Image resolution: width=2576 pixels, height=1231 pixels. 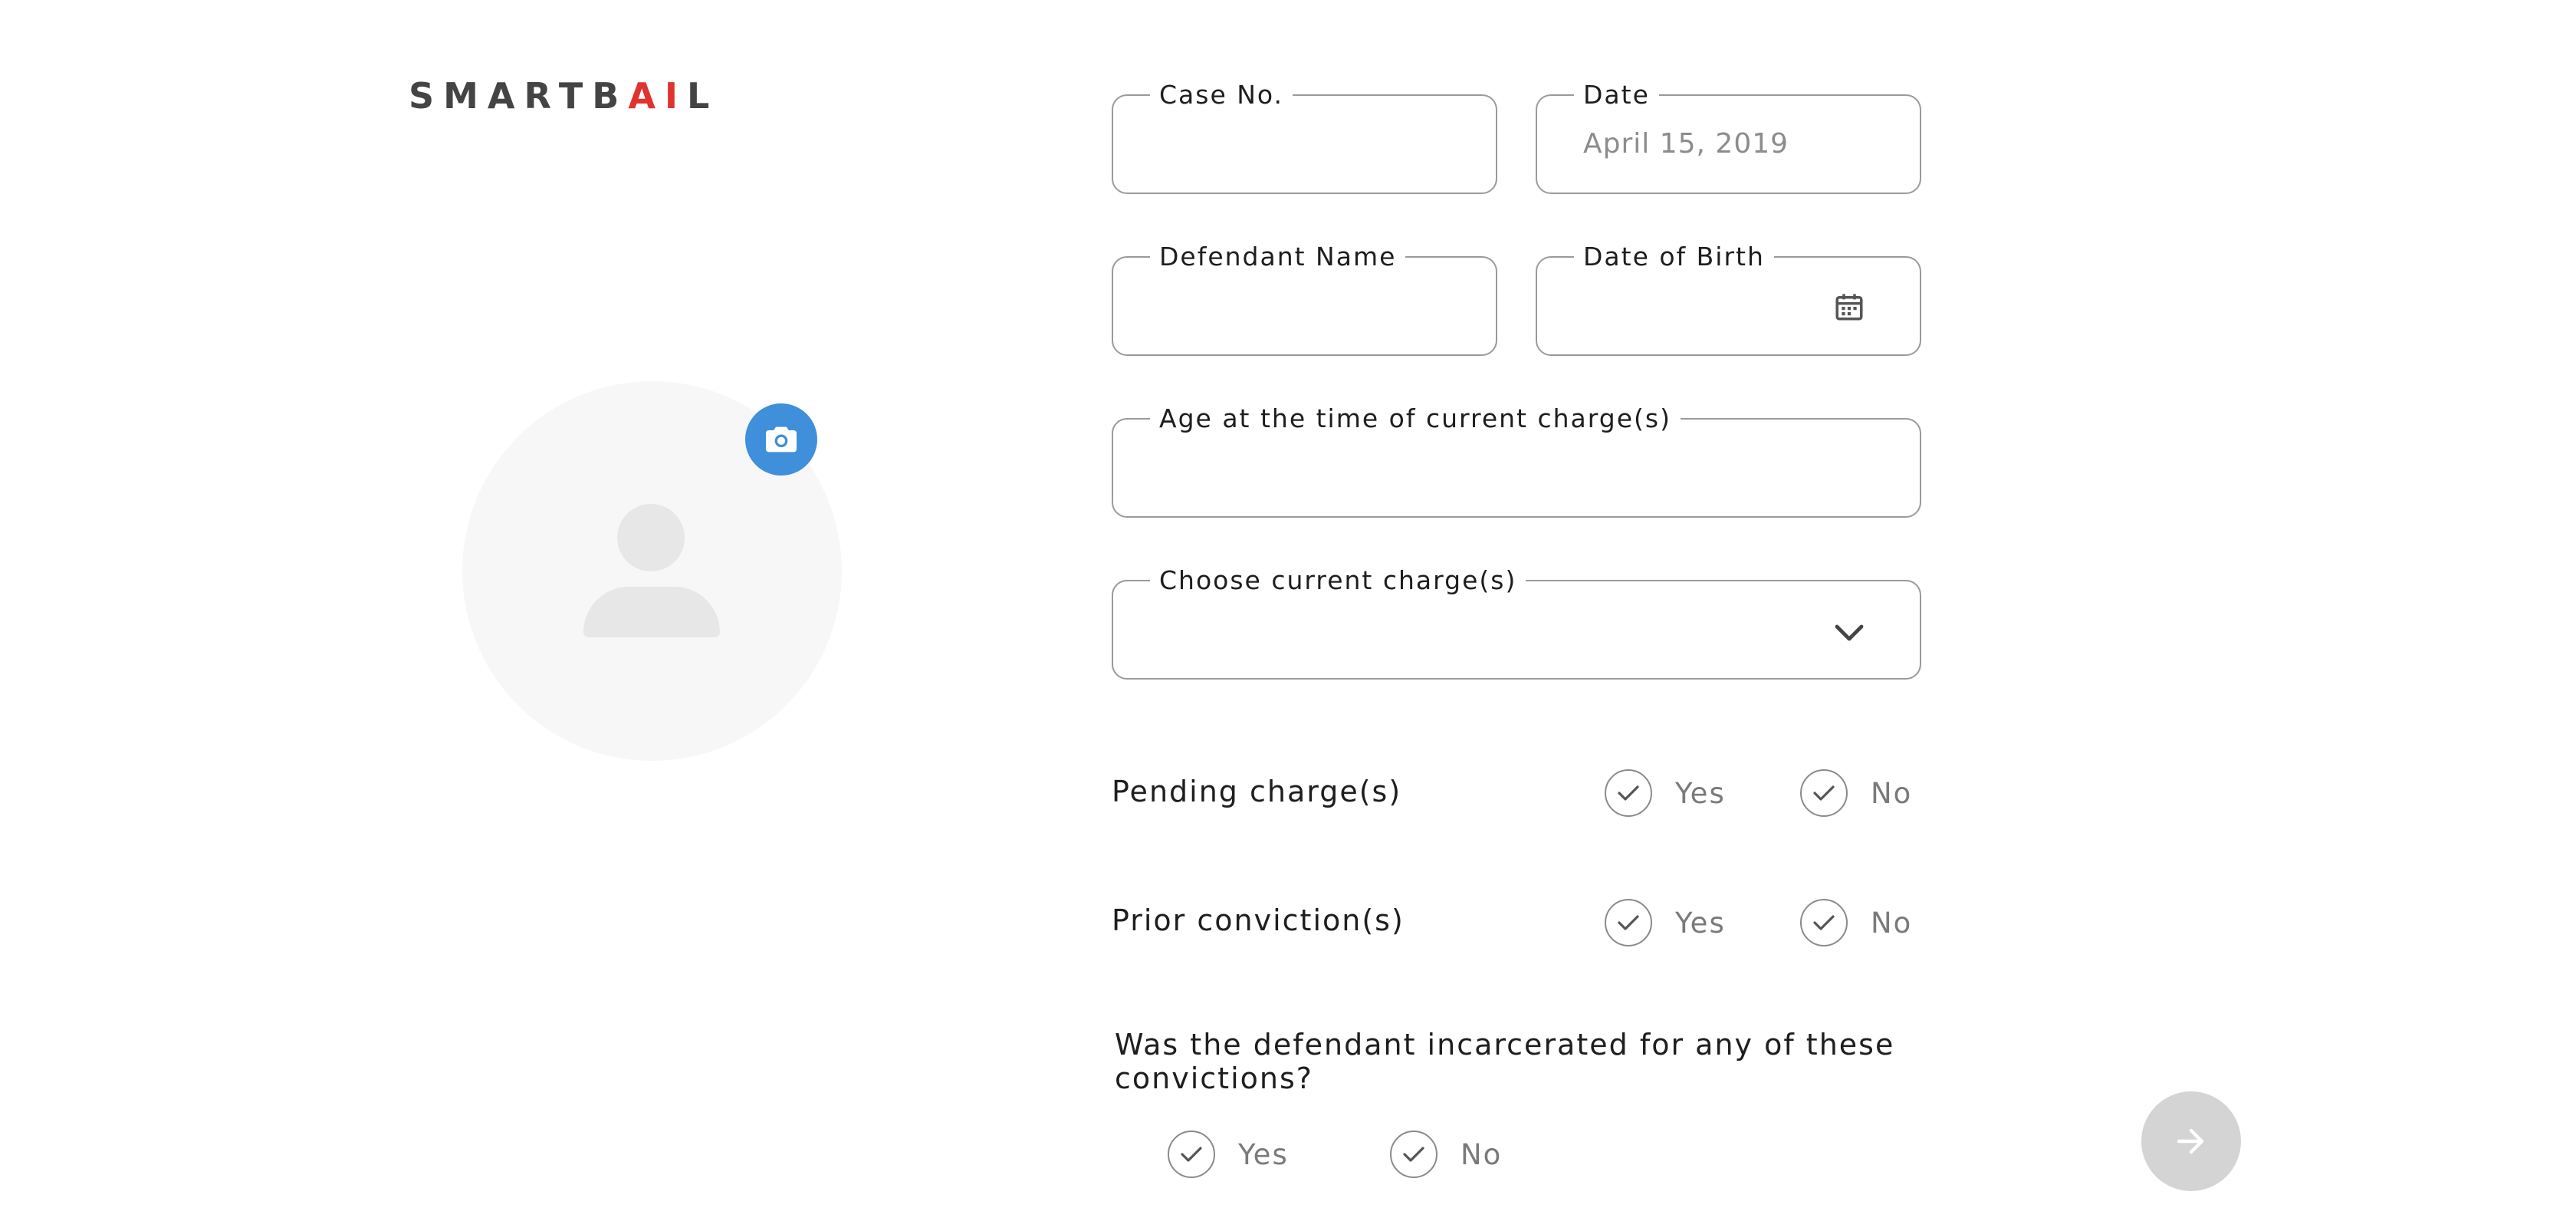 I want to click on date-label: Date, so click(x=1617, y=95).